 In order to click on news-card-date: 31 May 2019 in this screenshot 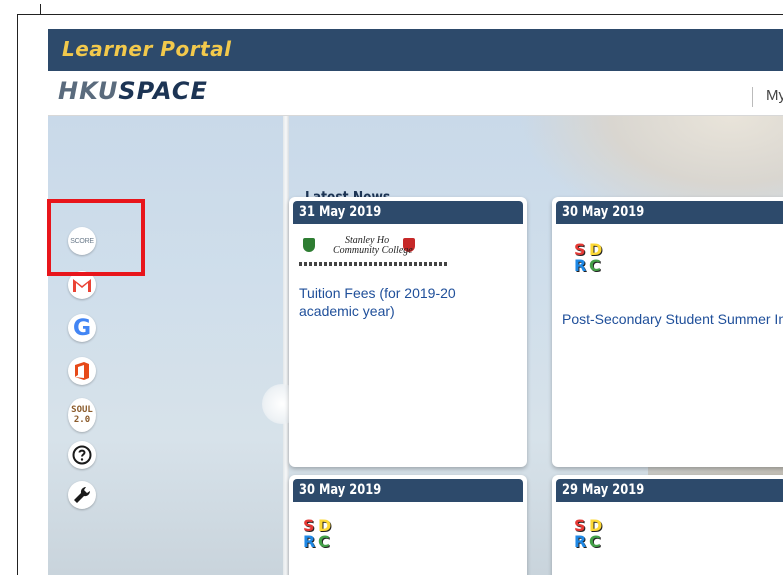, I will do `click(408, 212)`.